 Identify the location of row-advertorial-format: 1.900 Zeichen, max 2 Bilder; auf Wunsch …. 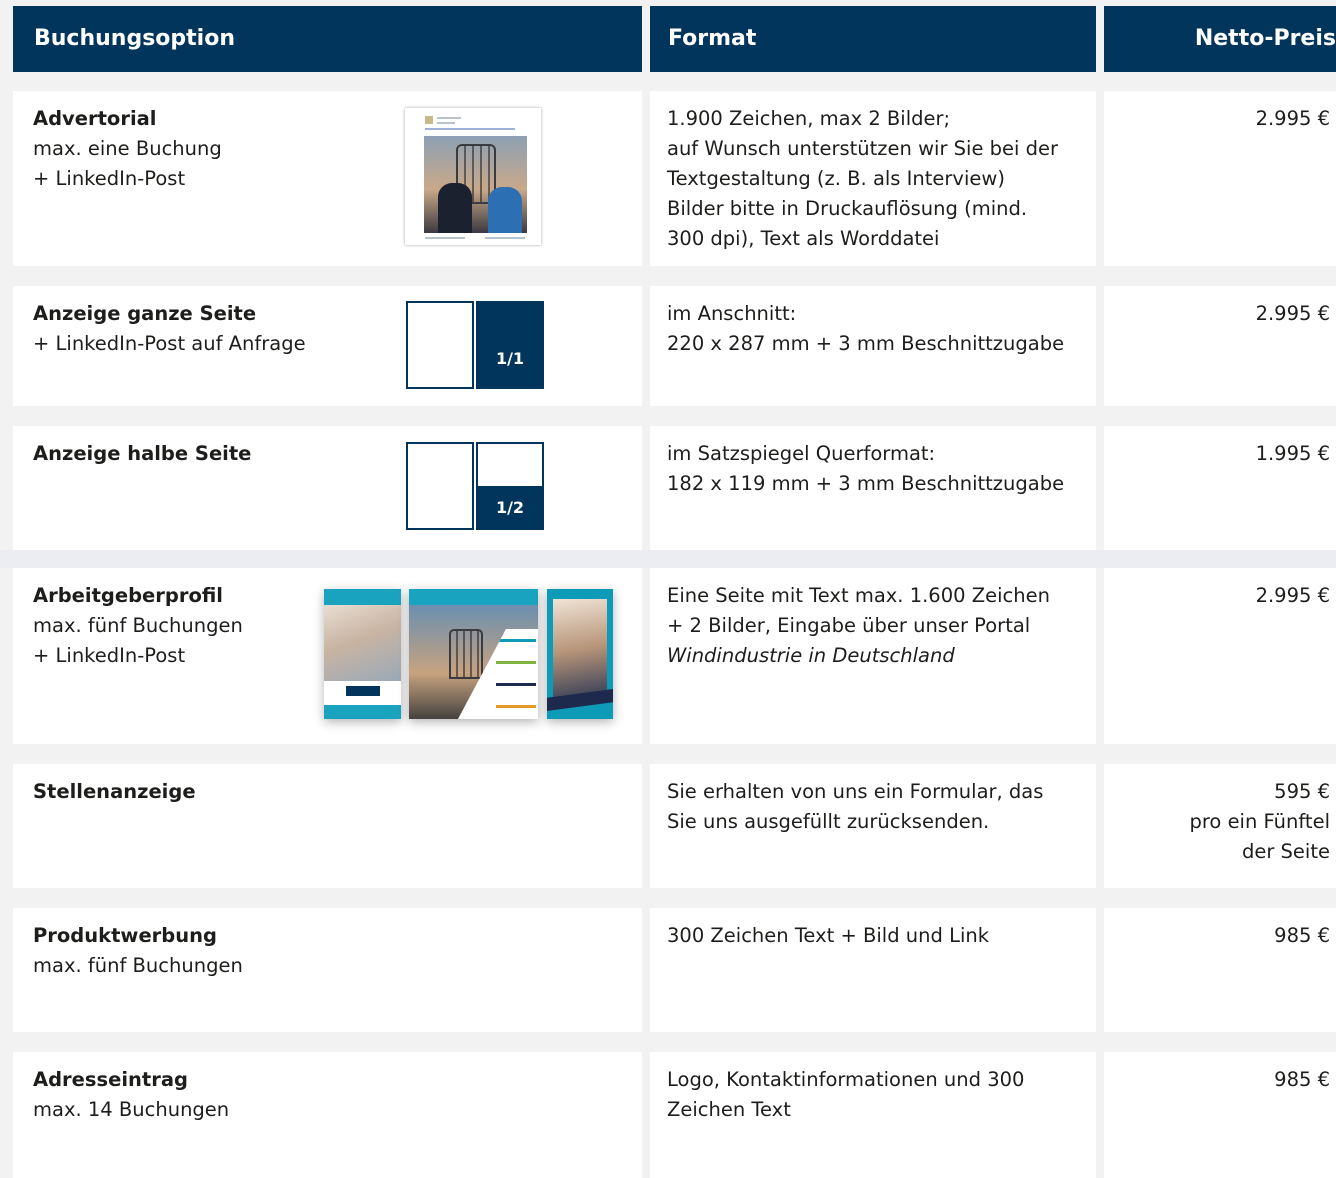
(873, 178).